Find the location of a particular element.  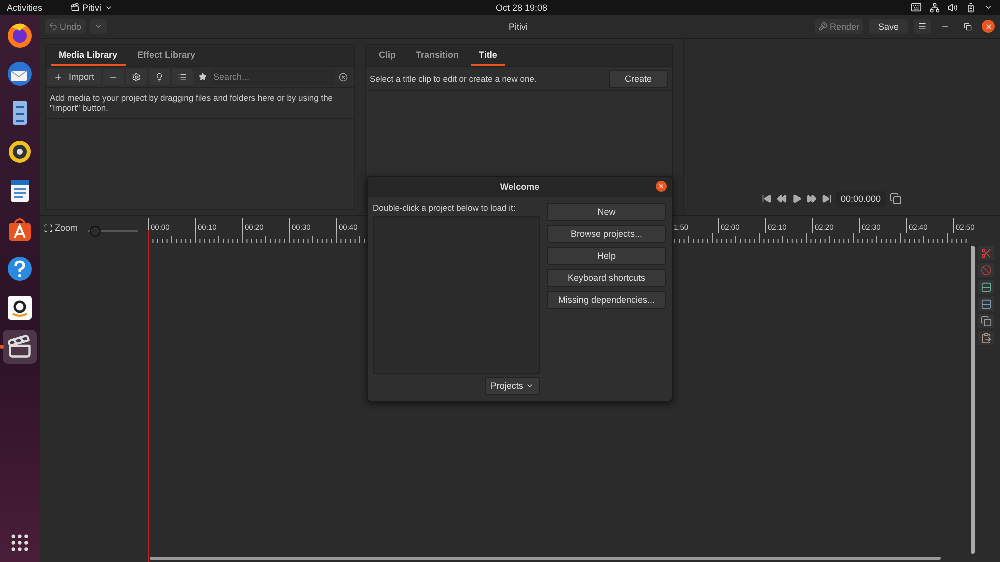

paste-button is located at coordinates (986, 338).